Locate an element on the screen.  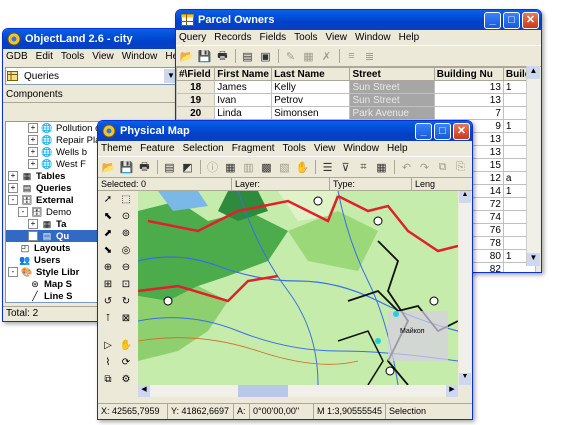
line-select-icon: ⬈ is located at coordinates (108, 233).